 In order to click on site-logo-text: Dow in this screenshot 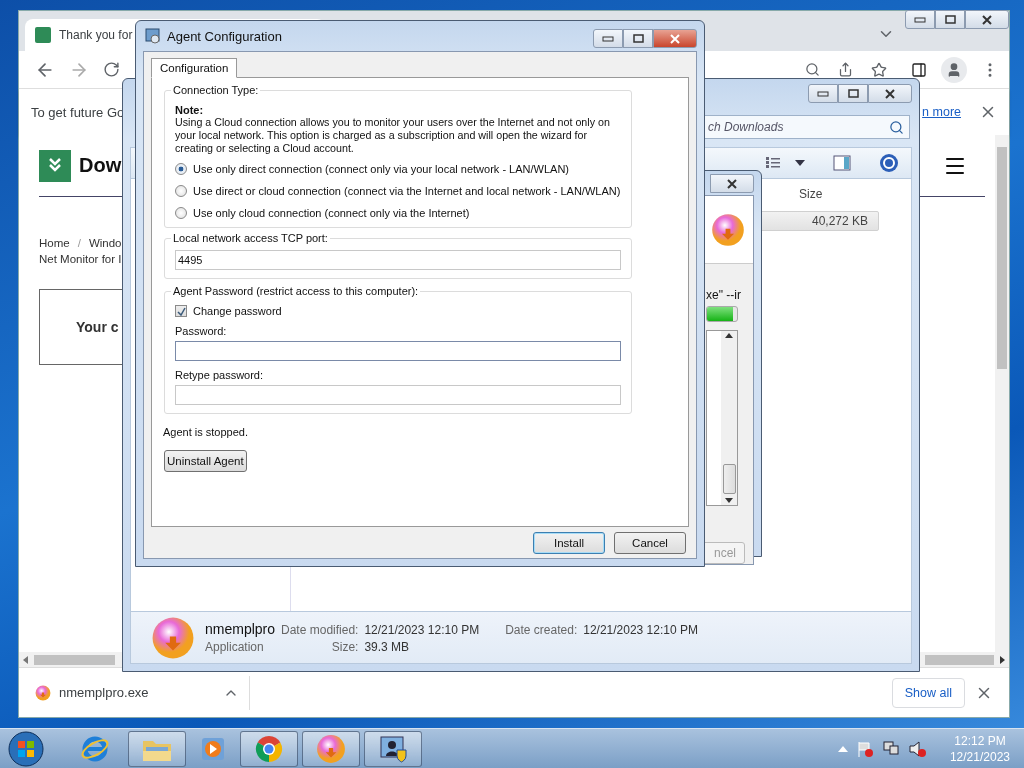, I will do `click(100, 165)`.